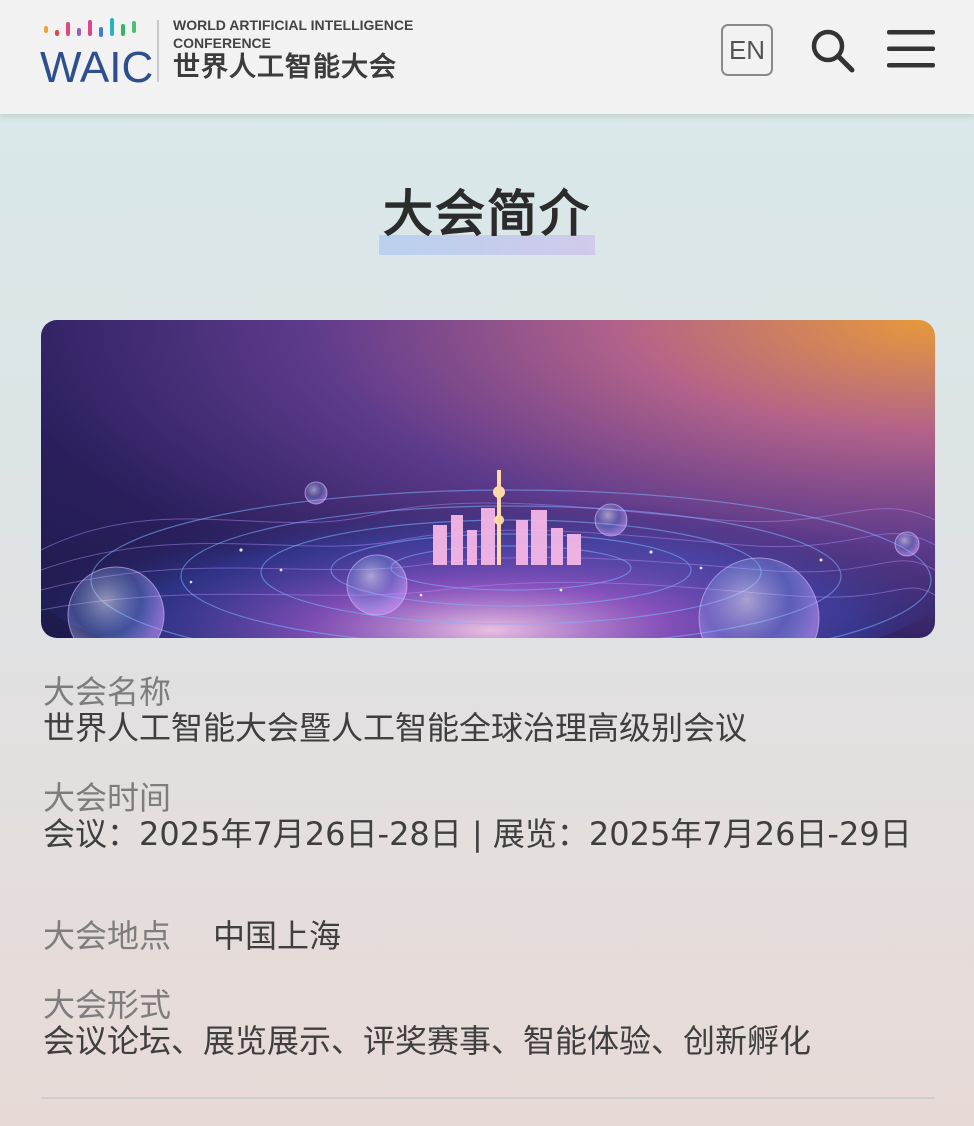 The width and height of the screenshot is (974, 1126). Describe the element at coordinates (97, 67) in the screenshot. I see `logo-wordmark: WAIC` at that location.